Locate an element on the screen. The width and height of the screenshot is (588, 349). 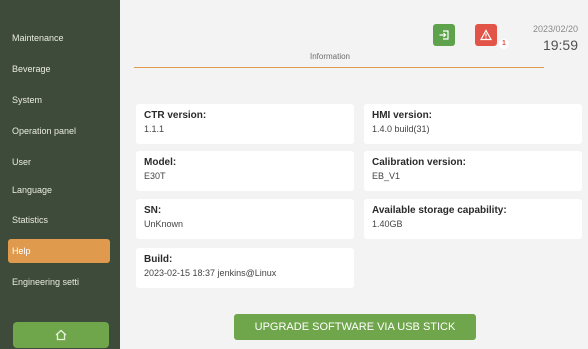
hmi-version-card: HMI version: 1.4.0 build(31) is located at coordinates (473, 124).